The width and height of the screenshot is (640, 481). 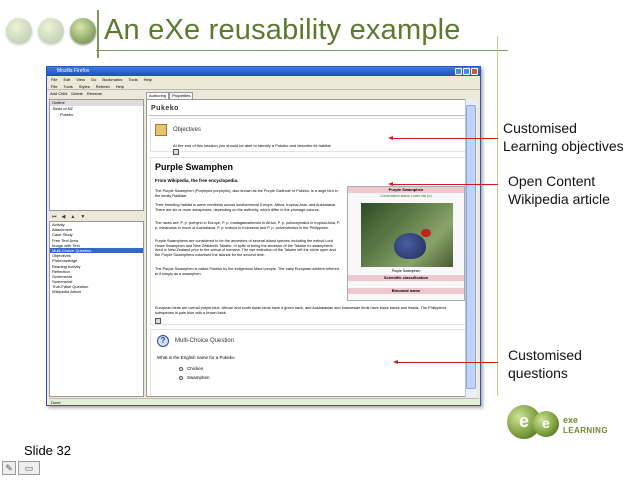 I want to click on window-titlebar: Mozilla Firefox, so click(x=263, y=71).